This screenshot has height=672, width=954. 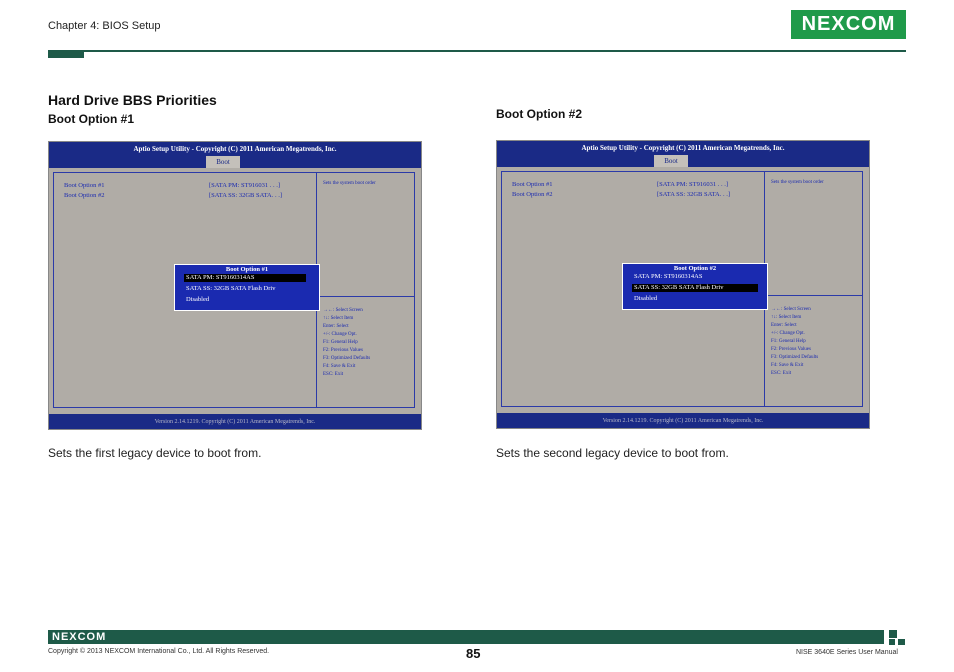 What do you see at coordinates (132, 100) in the screenshot?
I see `section-title: Hard Drive BBS Priorities` at bounding box center [132, 100].